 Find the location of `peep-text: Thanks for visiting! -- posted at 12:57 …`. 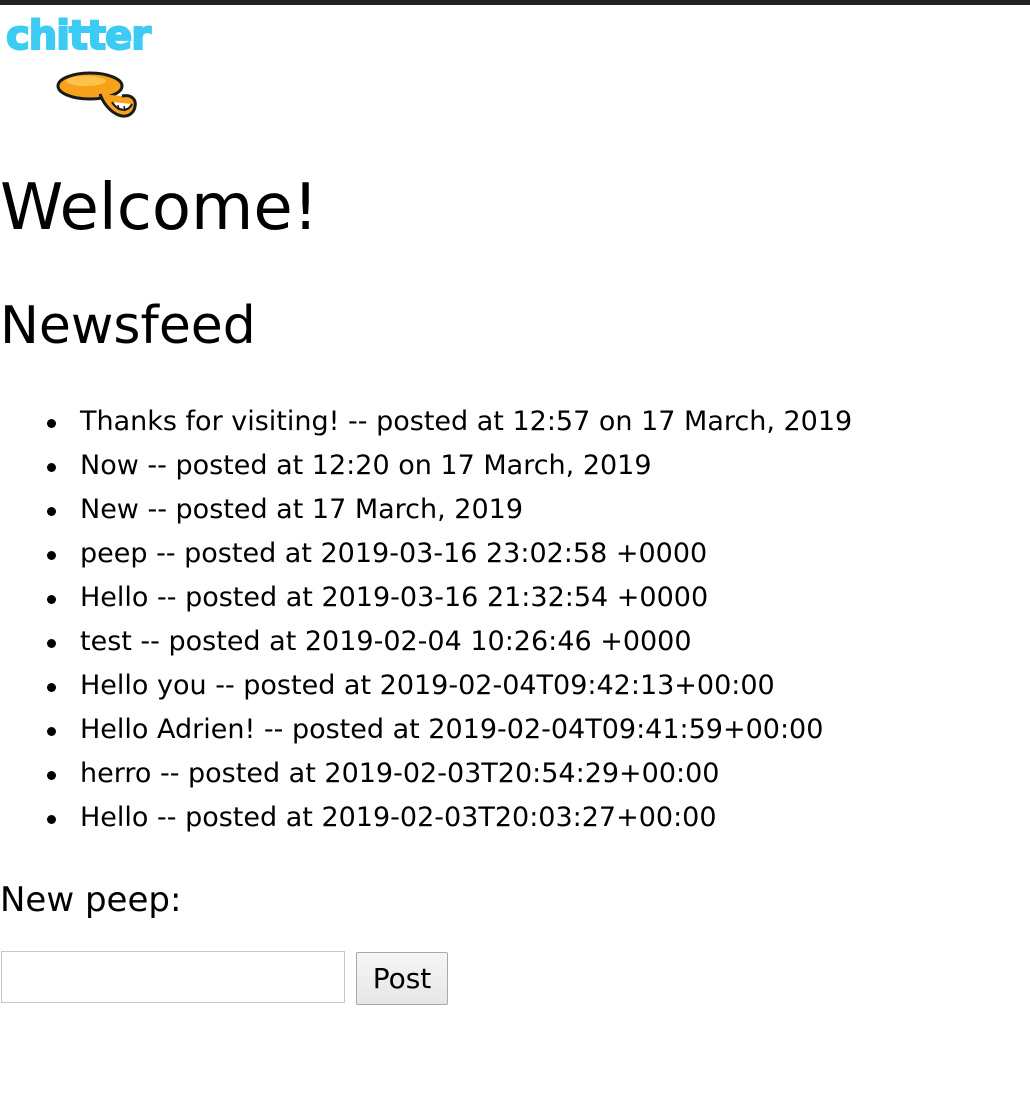

peep-text: Thanks for visiting! -- posted at 12:57 … is located at coordinates (466, 421).